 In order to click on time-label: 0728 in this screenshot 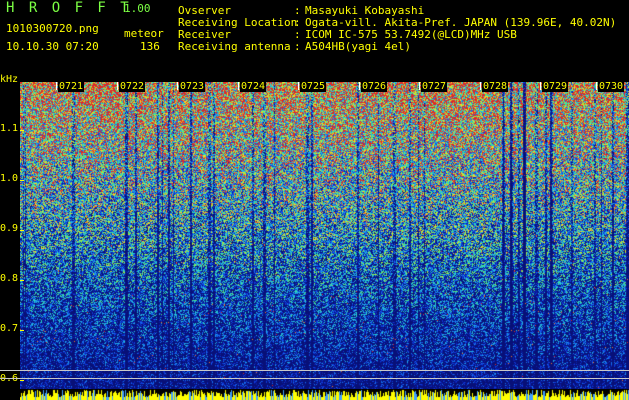, I will do `click(495, 86)`.